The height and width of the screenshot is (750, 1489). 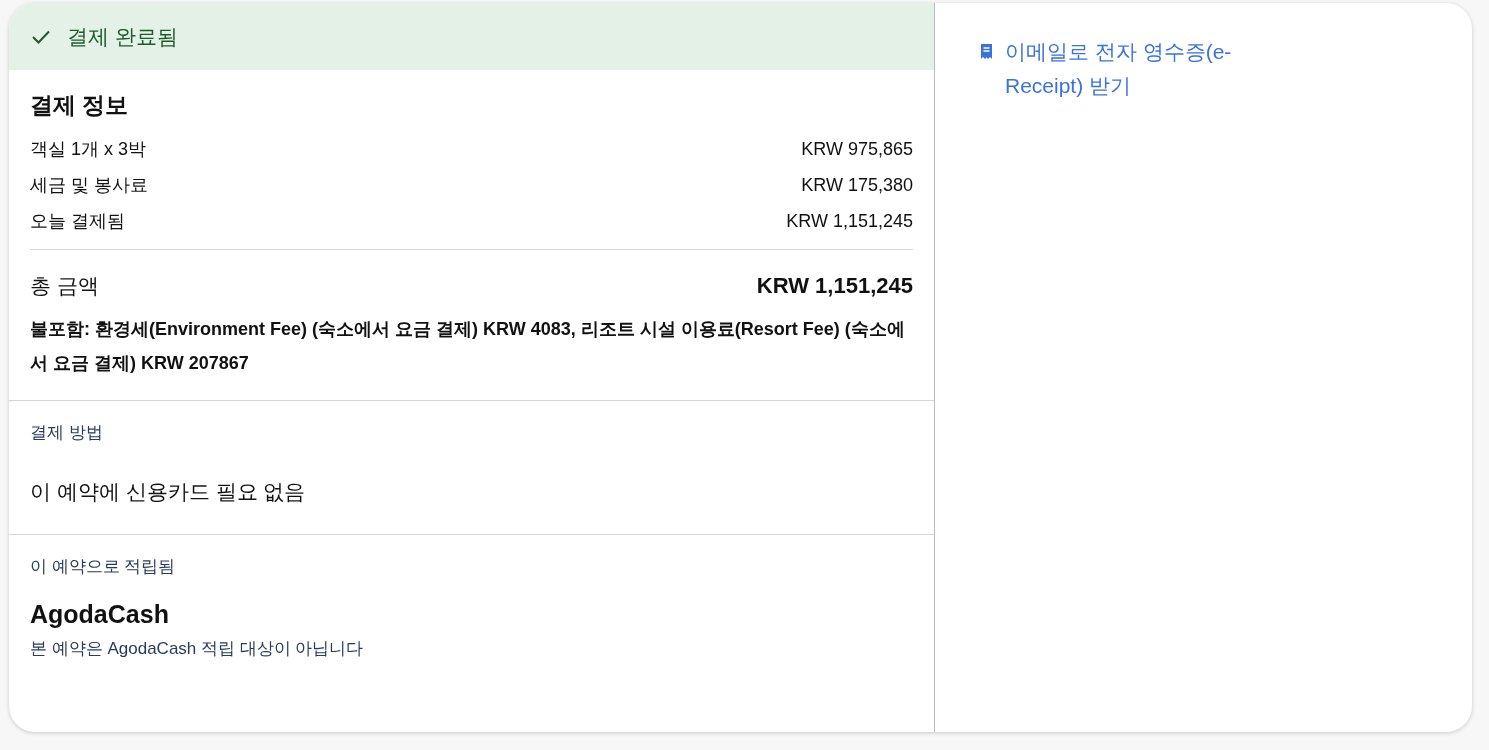 What do you see at coordinates (1115, 69) in the screenshot?
I see `e-receipt-link: 이메일로 전자 영수증(e-Receipt) 받기` at bounding box center [1115, 69].